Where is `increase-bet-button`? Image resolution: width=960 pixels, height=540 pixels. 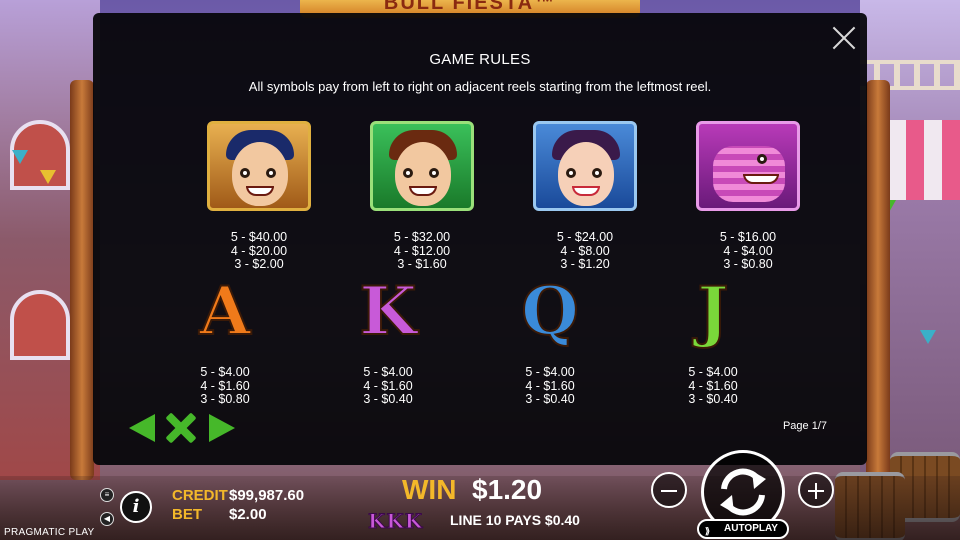 increase-bet-button is located at coordinates (816, 490).